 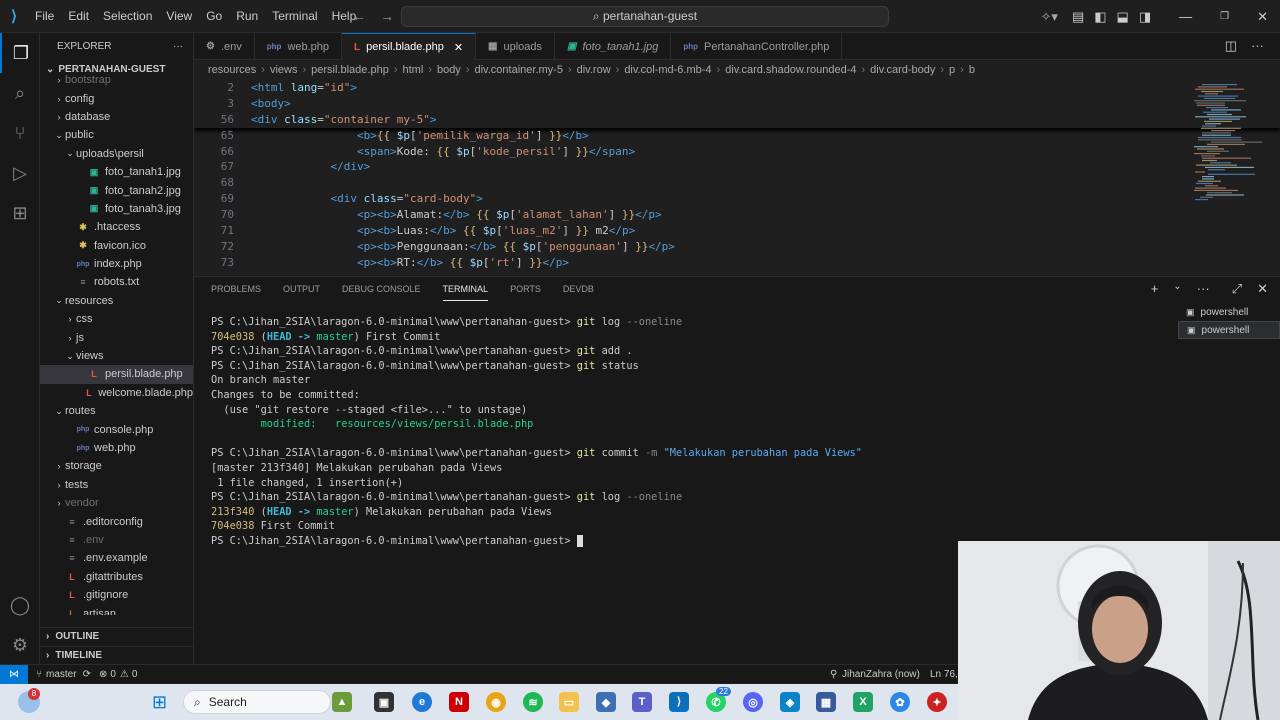 I want to click on restore-icon: ❐, so click(x=1224, y=16).